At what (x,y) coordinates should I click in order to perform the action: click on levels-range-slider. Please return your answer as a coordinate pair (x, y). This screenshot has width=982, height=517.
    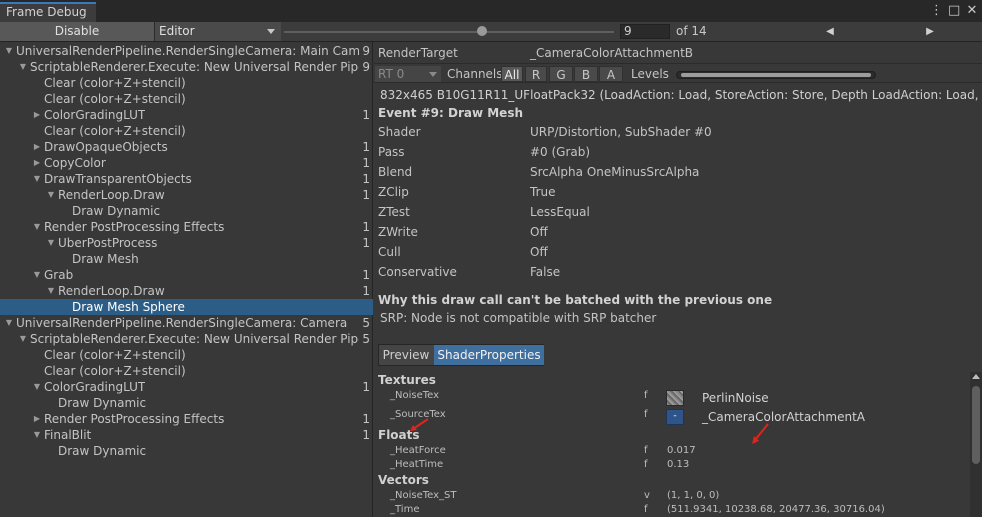
    Looking at the image, I should click on (776, 75).